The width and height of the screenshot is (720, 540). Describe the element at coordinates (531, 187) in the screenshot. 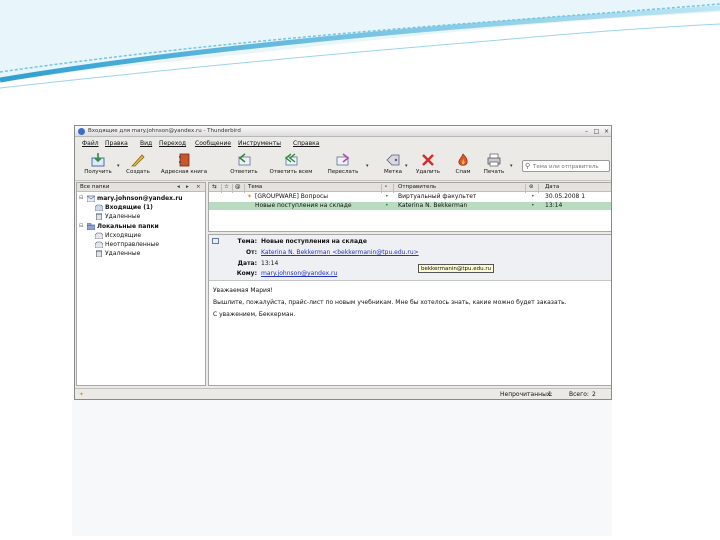

I see `junk-column-header: ⊚` at that location.